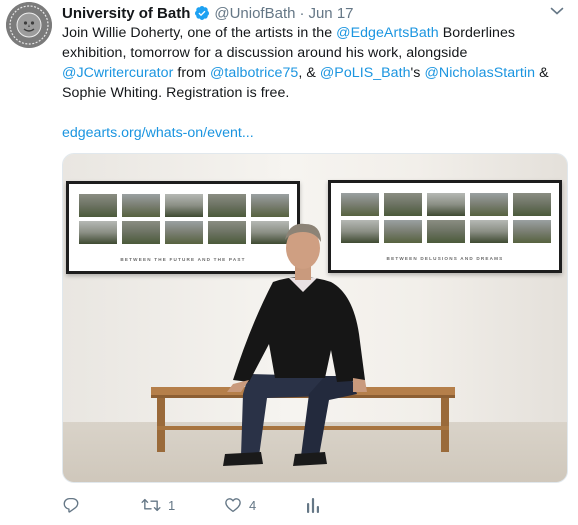 The width and height of the screenshot is (578, 525). What do you see at coordinates (233, 505) in the screenshot?
I see `heart-icon` at bounding box center [233, 505].